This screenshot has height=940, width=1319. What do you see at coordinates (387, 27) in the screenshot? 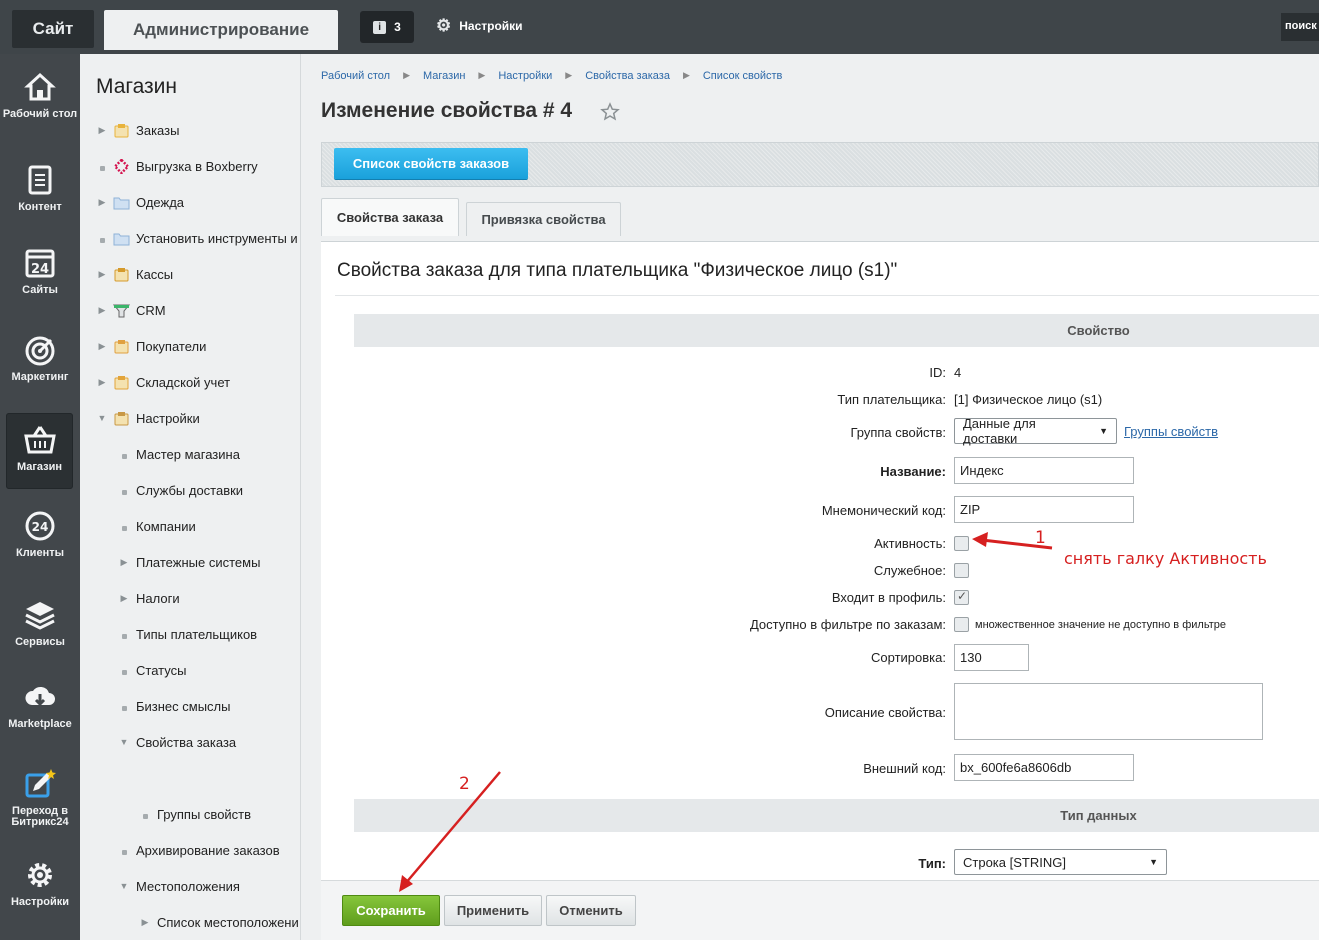
I see `notifications-button: i 3` at bounding box center [387, 27].